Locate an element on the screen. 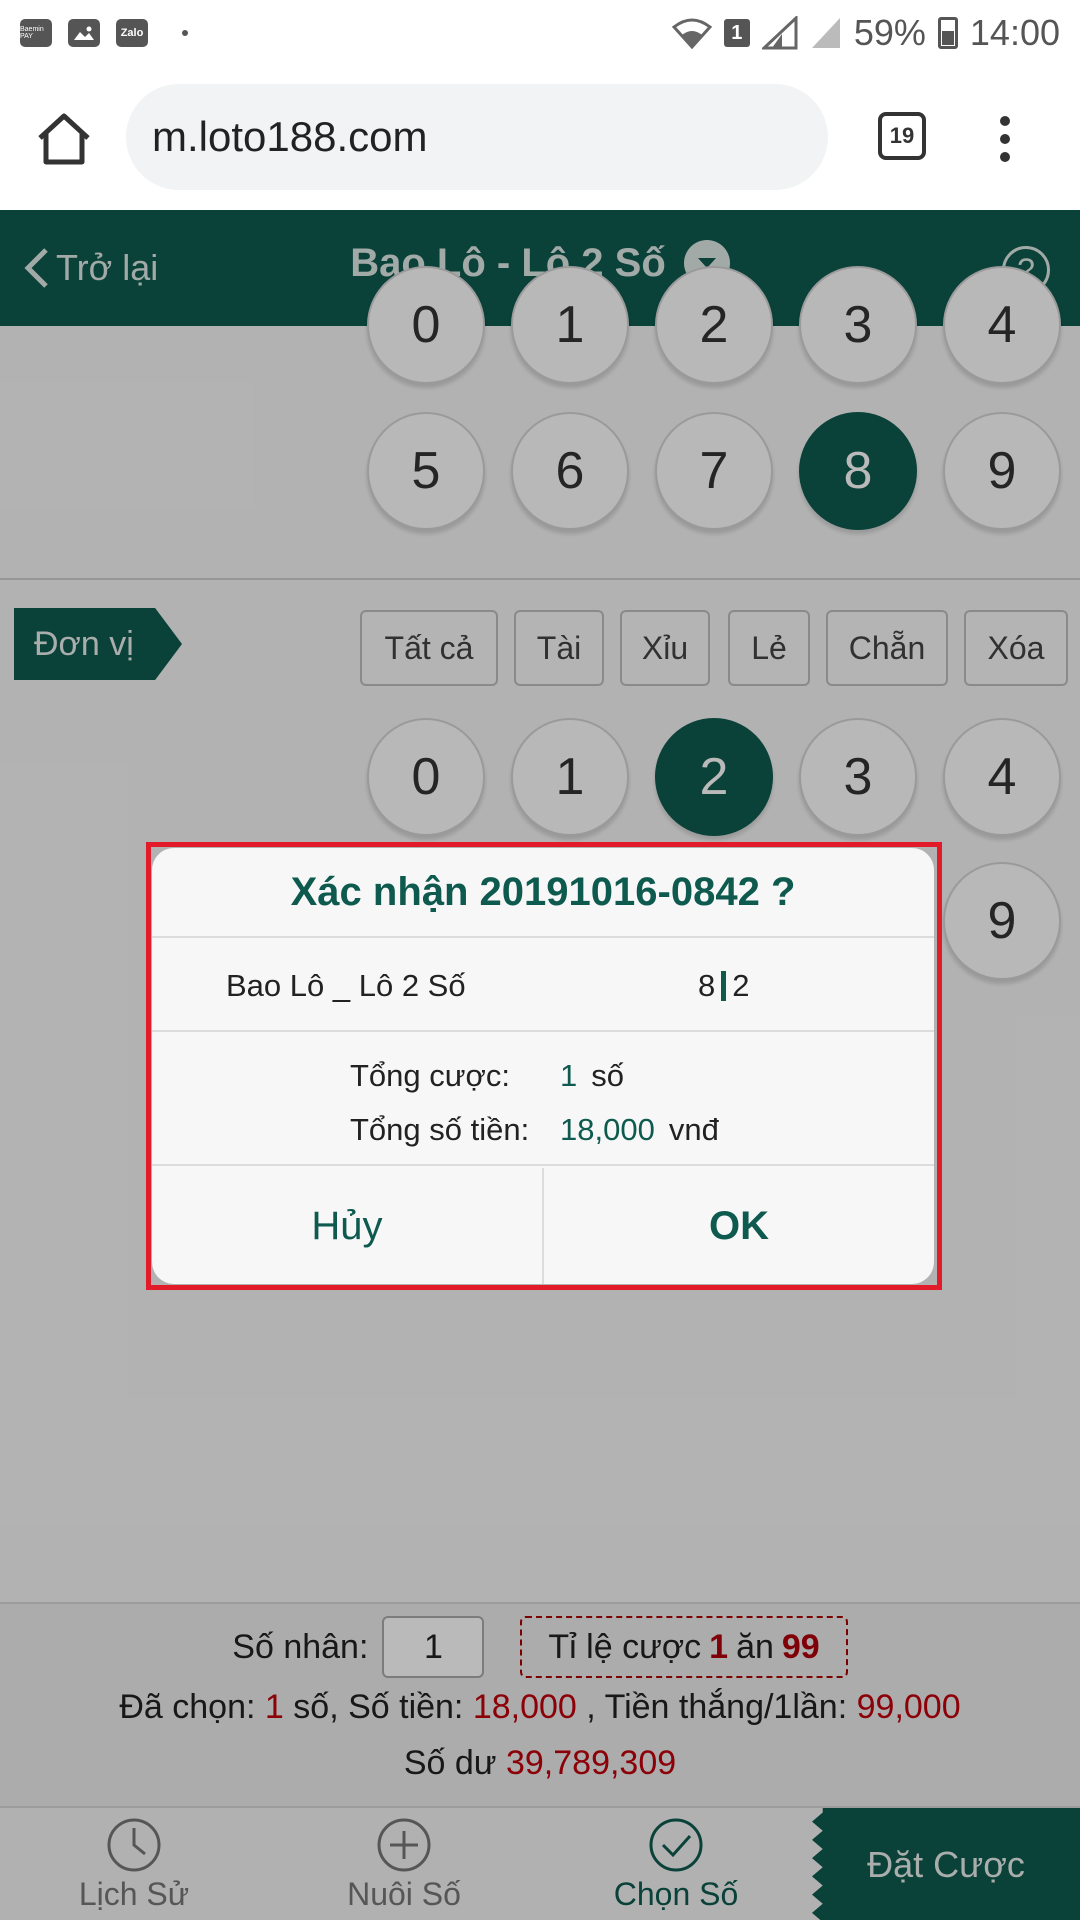 Image resolution: width=1080 pixels, height=1920 pixels. battery-percent: 59% is located at coordinates (889, 32).